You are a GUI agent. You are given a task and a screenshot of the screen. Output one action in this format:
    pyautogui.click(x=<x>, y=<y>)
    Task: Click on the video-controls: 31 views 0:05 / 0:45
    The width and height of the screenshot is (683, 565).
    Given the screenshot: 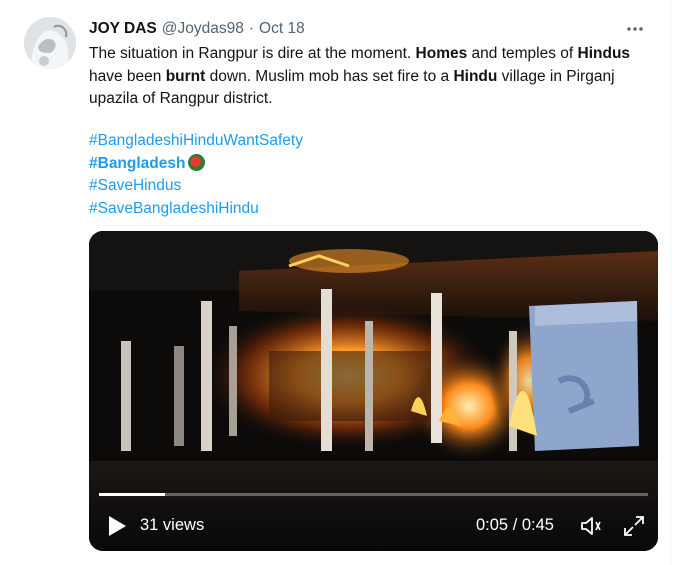 What is the action you would take?
    pyautogui.click(x=373, y=526)
    